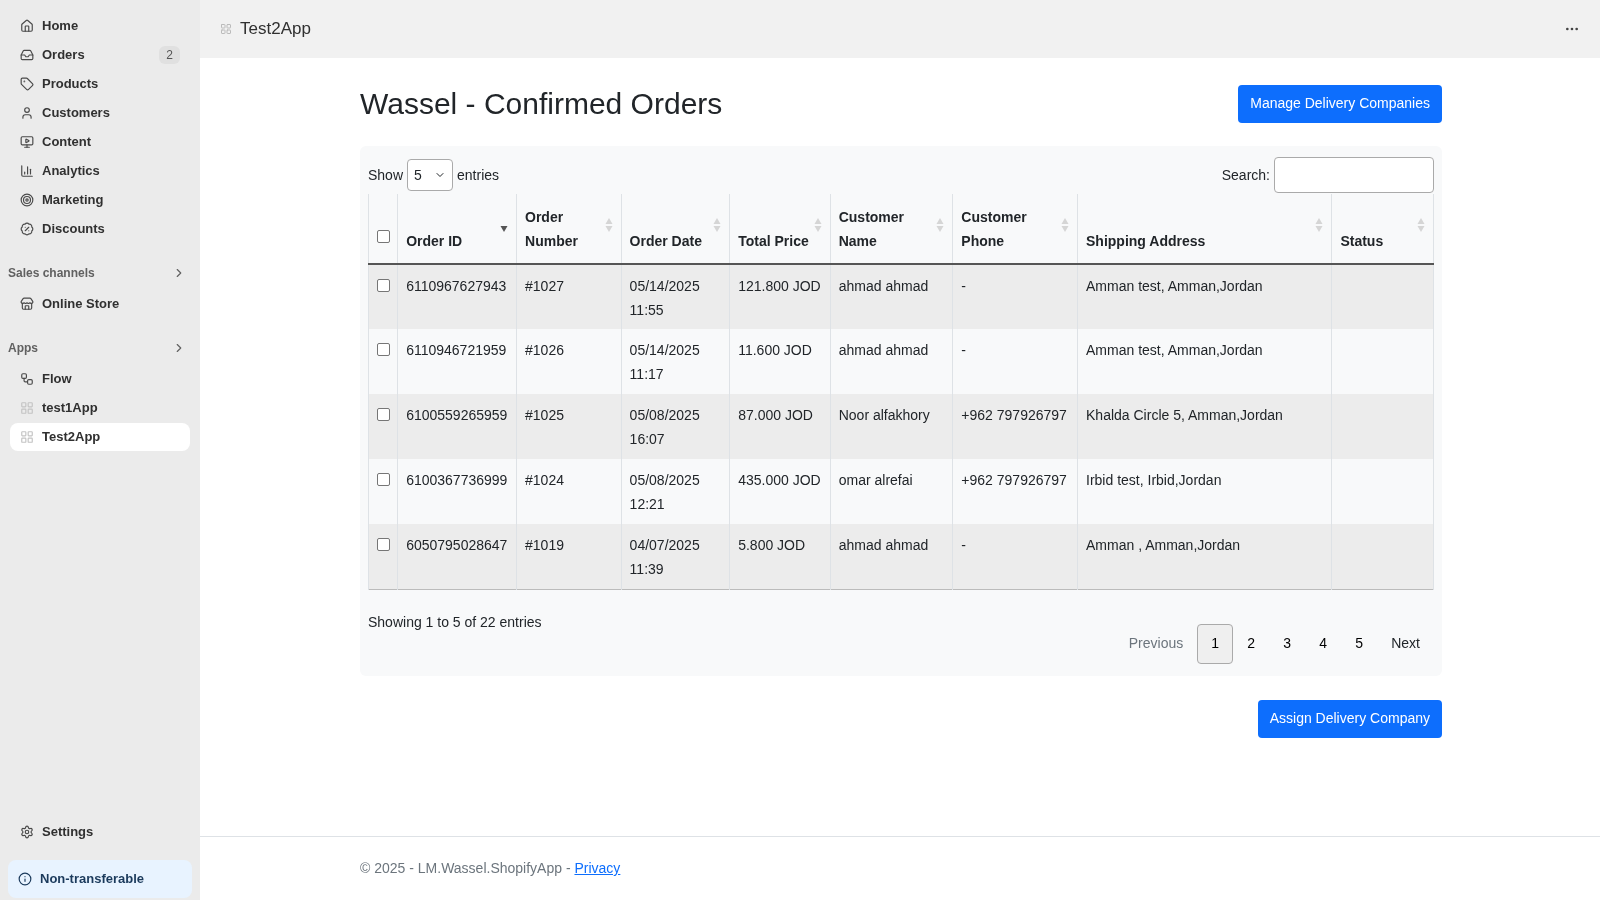 Image resolution: width=1600 pixels, height=900 pixels. I want to click on table-cell: Amman , Amman,Jordan, so click(1163, 545).